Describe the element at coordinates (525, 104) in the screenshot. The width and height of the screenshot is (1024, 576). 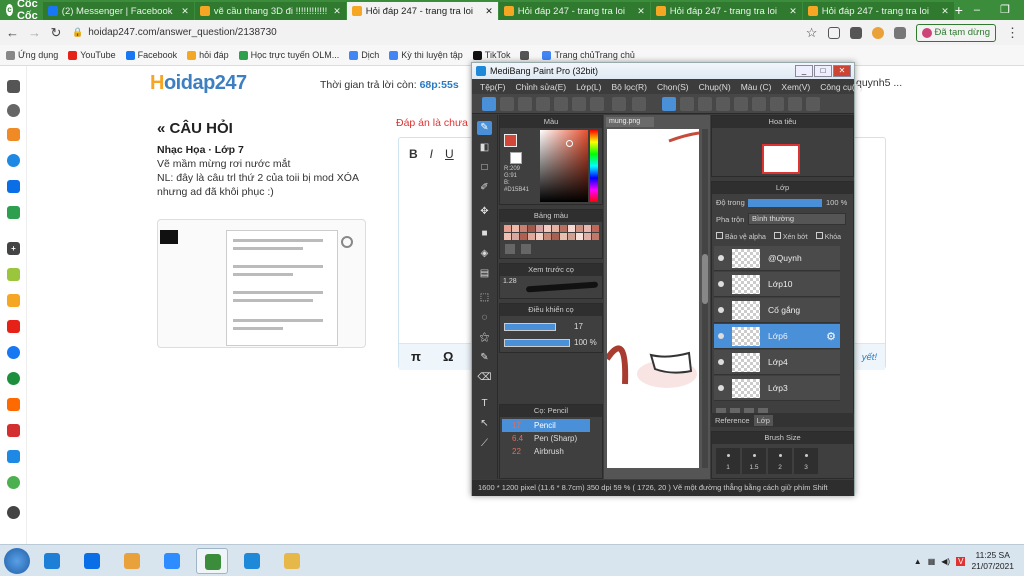
I see `bubble-icon` at that location.